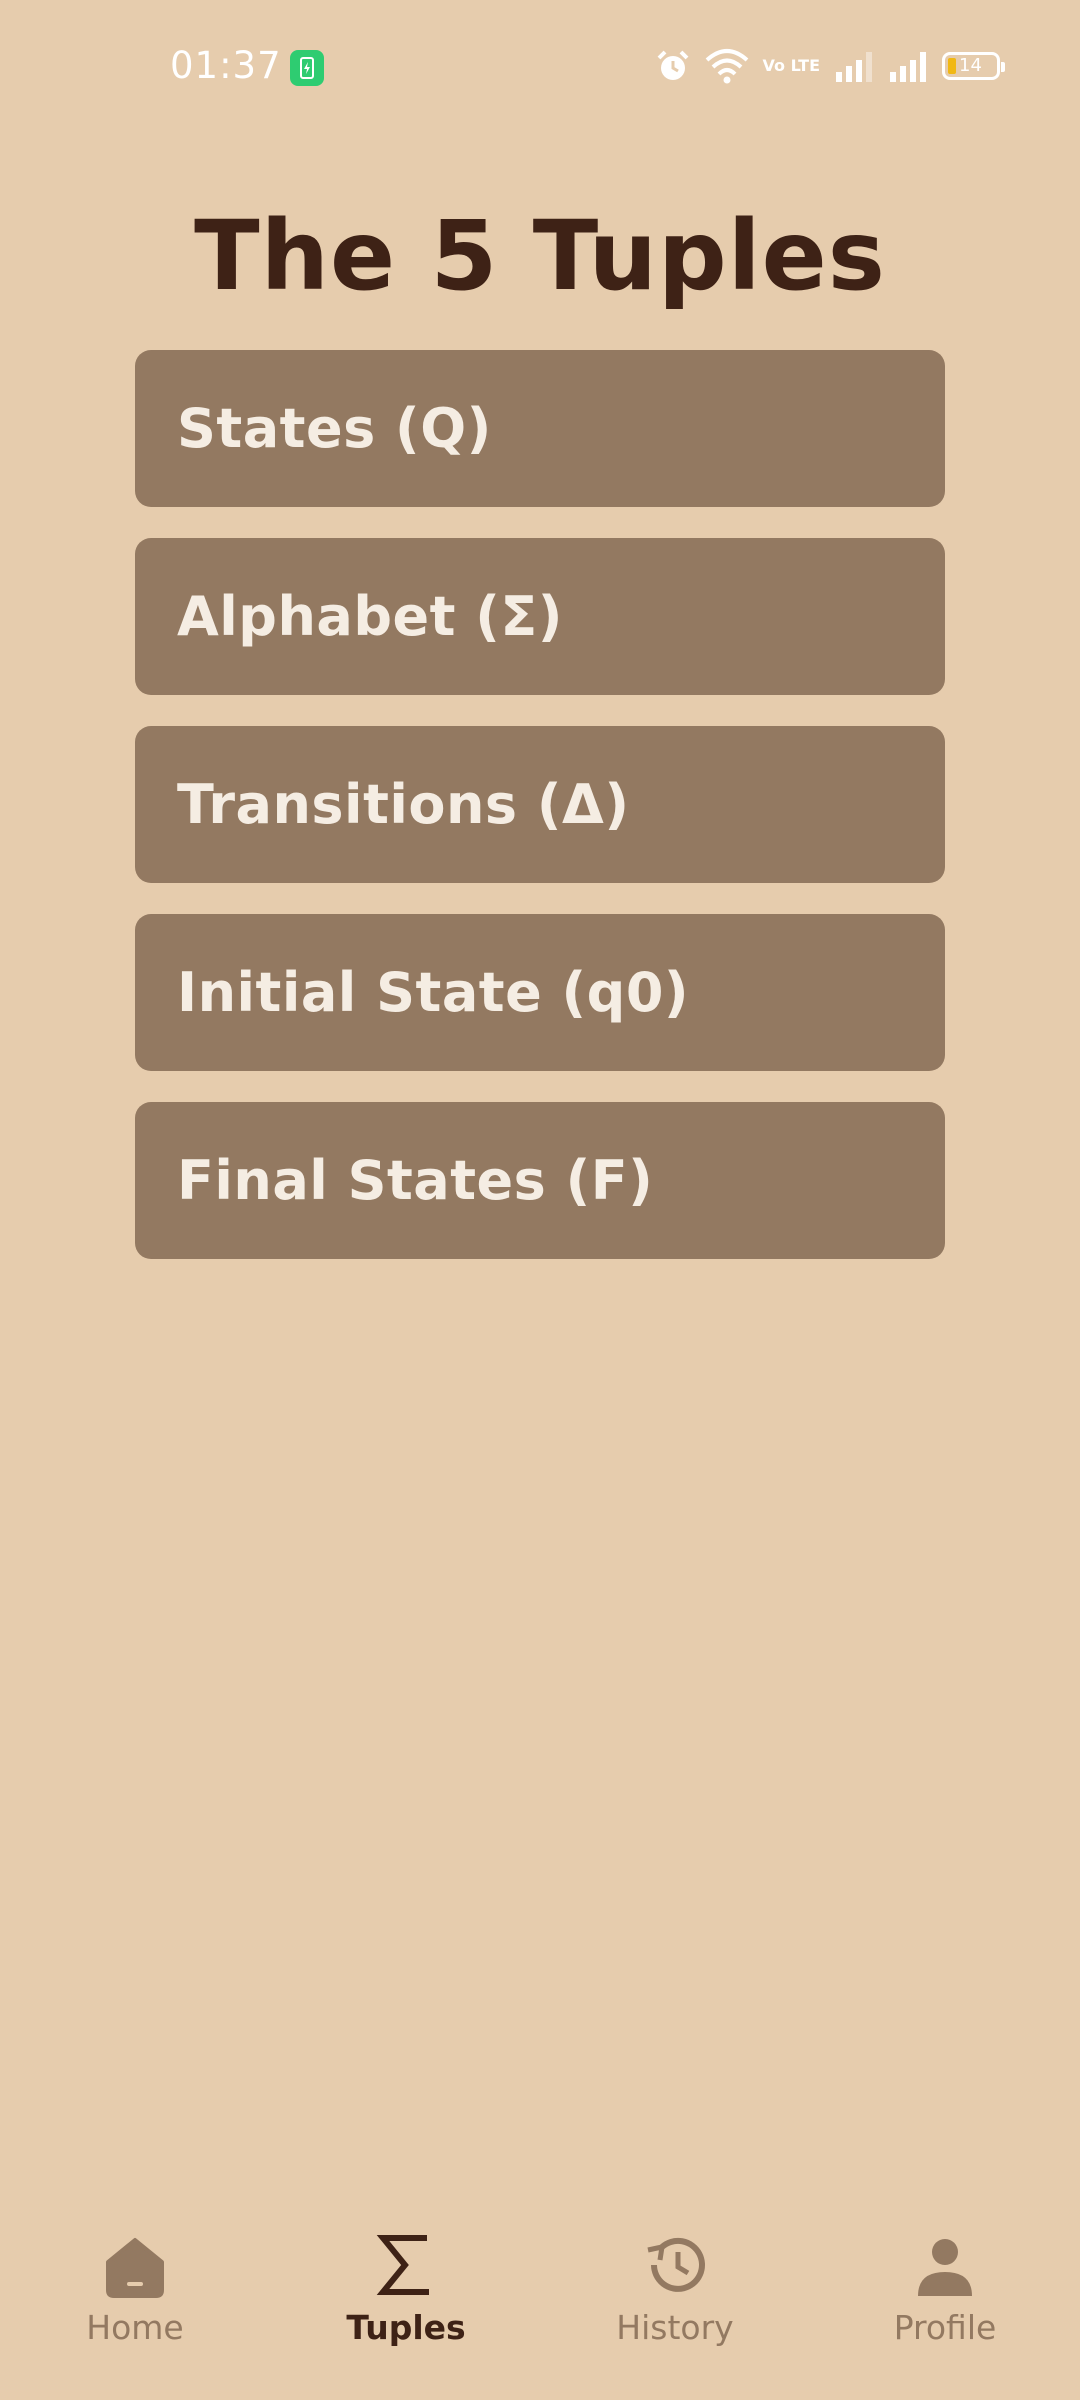 The height and width of the screenshot is (2400, 1080). Describe the element at coordinates (370, 616) in the screenshot. I see `tuple-card-label: Alphabet (Σ)` at that location.